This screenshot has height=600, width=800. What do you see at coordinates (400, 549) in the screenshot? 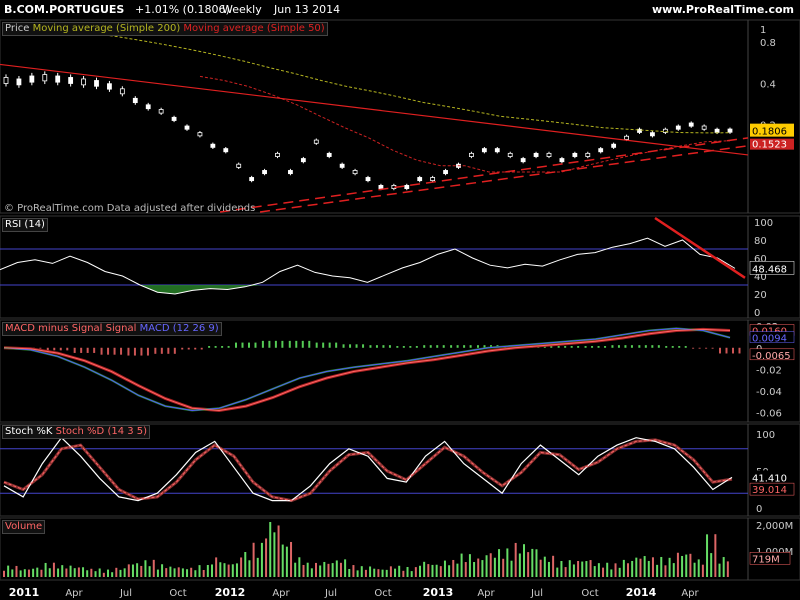
I see `panel-vol` at bounding box center [400, 549].